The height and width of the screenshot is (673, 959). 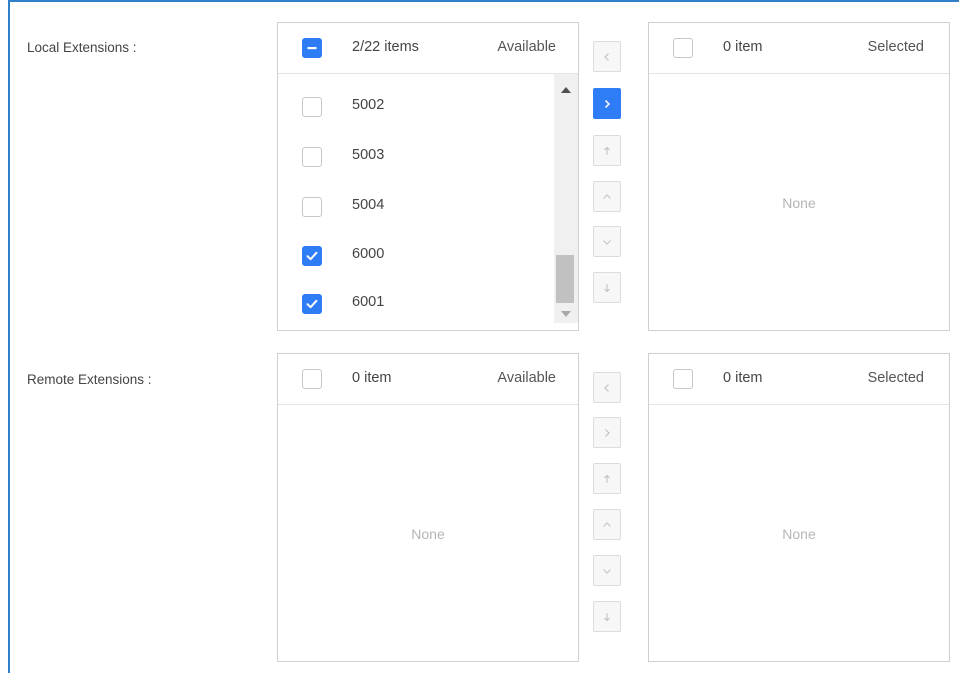 What do you see at coordinates (368, 254) in the screenshot?
I see `item-label-6000: 6000` at bounding box center [368, 254].